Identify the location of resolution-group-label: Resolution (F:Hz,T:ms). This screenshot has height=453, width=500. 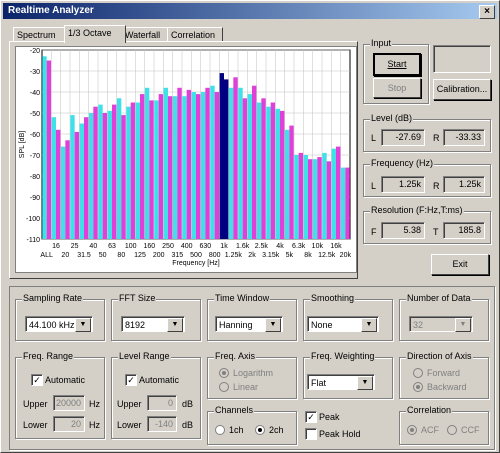
(417, 210).